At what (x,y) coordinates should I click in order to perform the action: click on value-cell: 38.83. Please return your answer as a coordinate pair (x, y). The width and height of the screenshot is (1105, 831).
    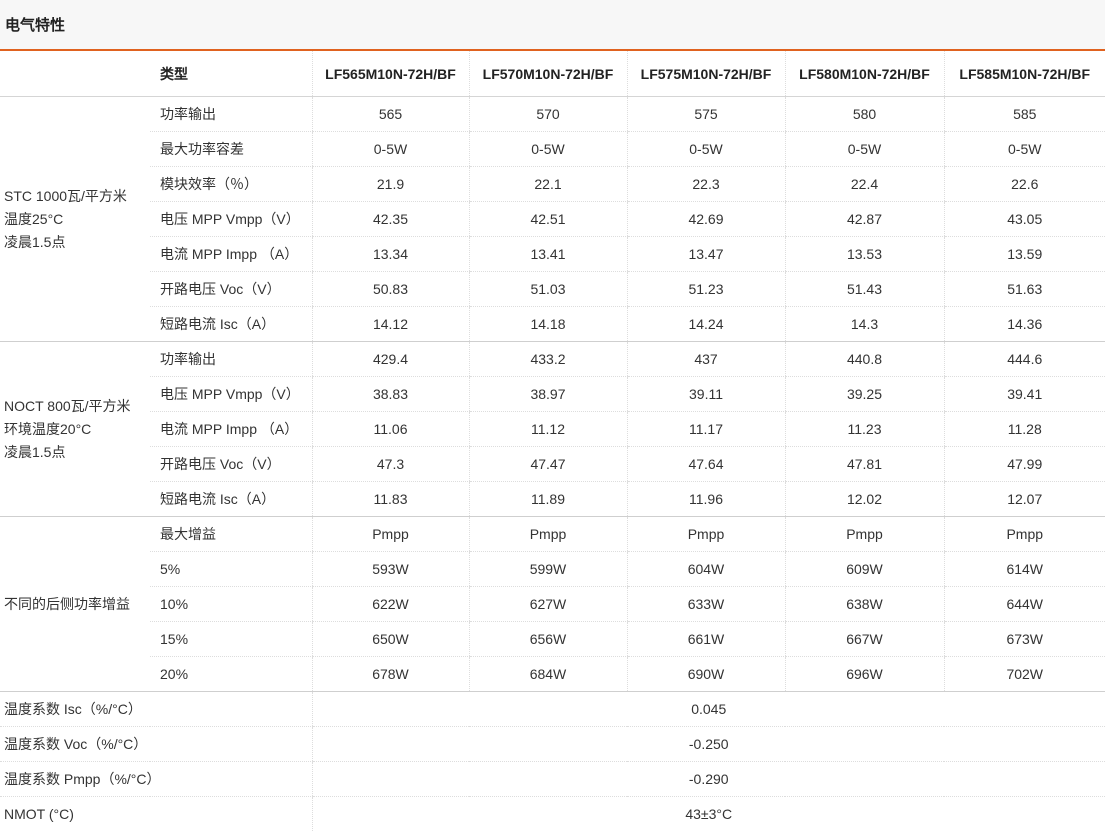
    Looking at the image, I should click on (390, 394).